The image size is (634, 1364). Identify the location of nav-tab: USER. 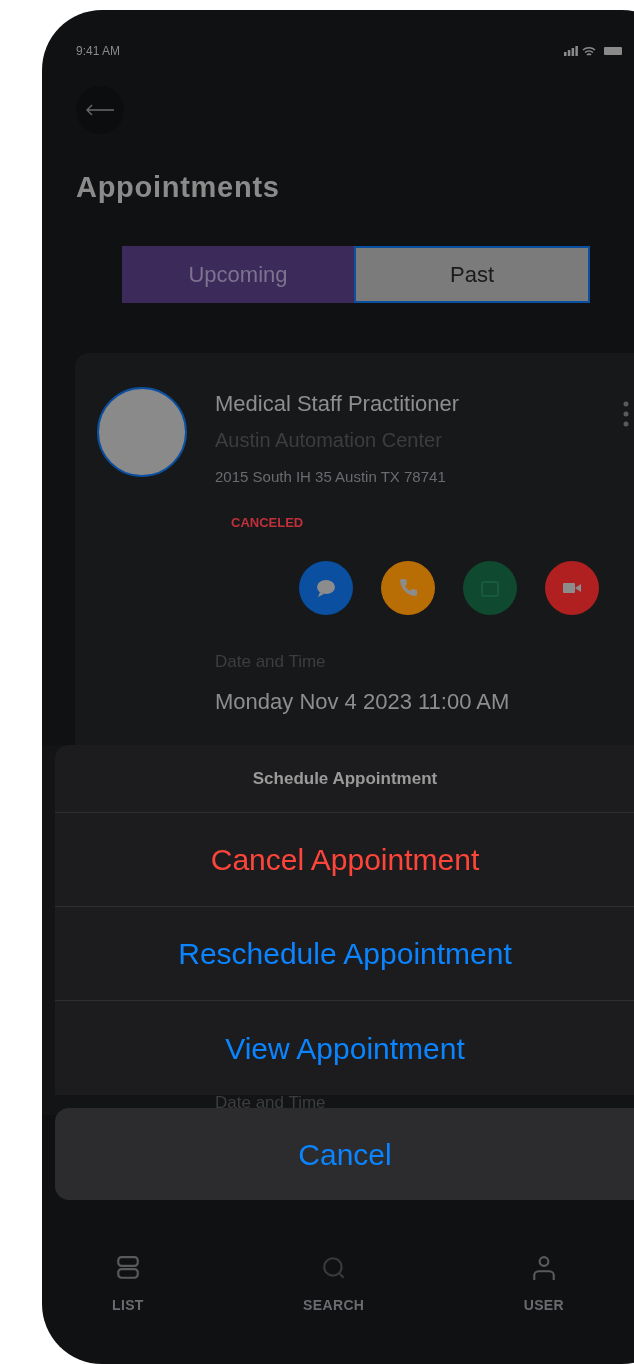
(543, 1285).